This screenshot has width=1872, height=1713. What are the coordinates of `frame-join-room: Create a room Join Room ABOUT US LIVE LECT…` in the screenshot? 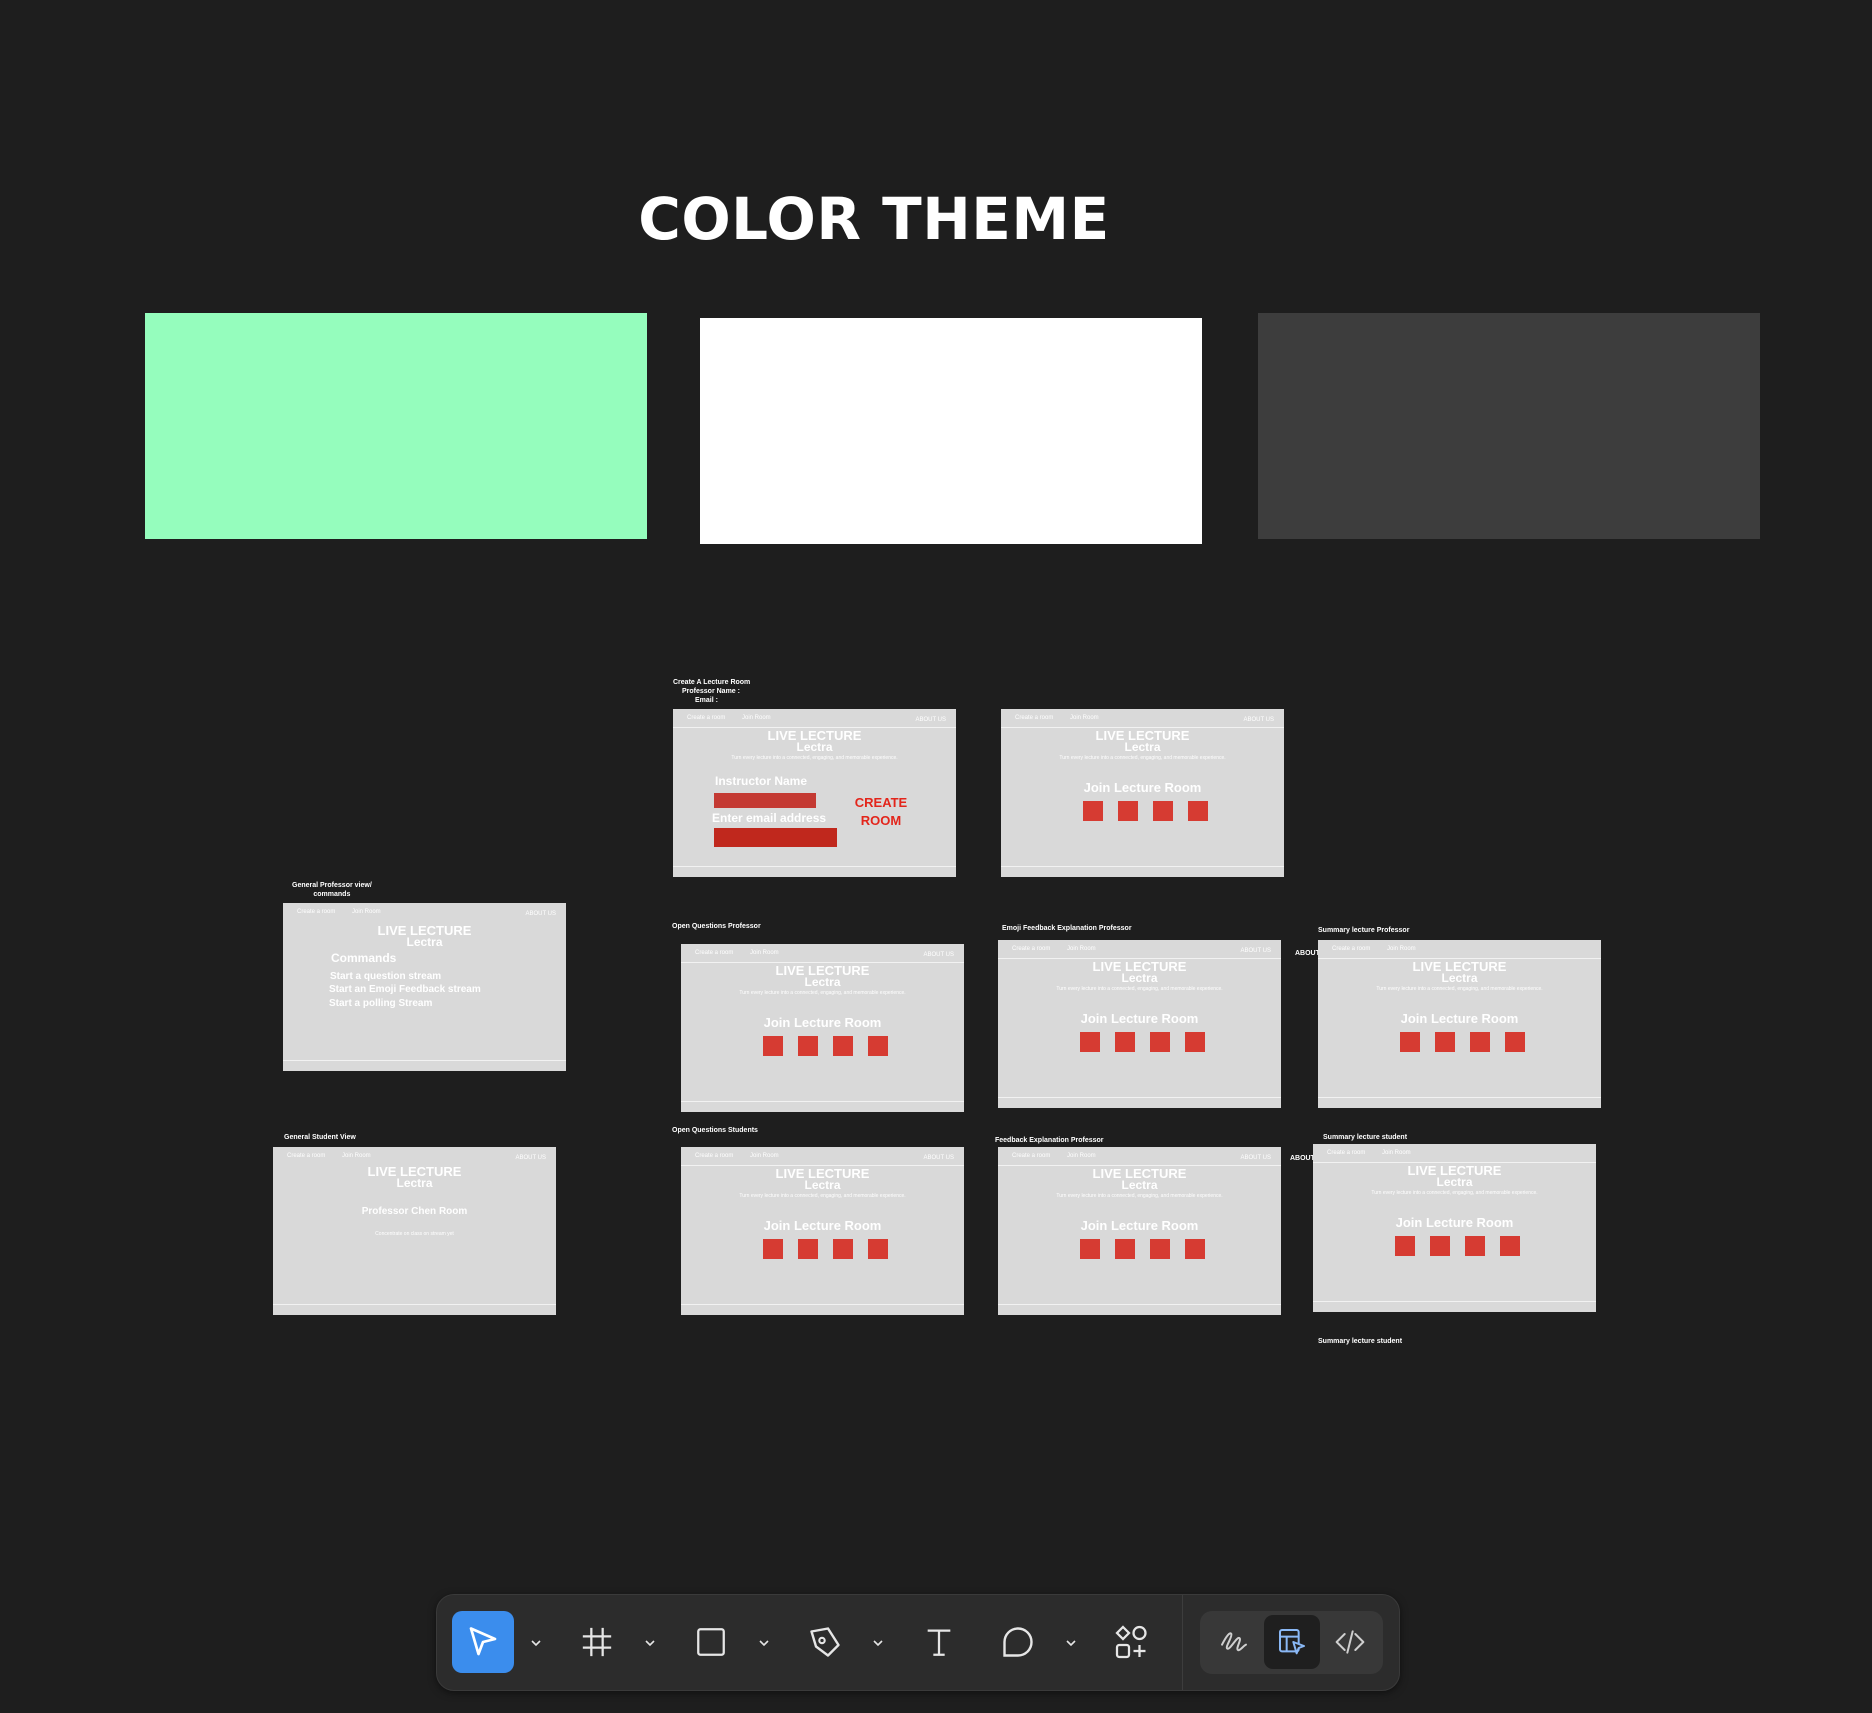 It's located at (1142, 793).